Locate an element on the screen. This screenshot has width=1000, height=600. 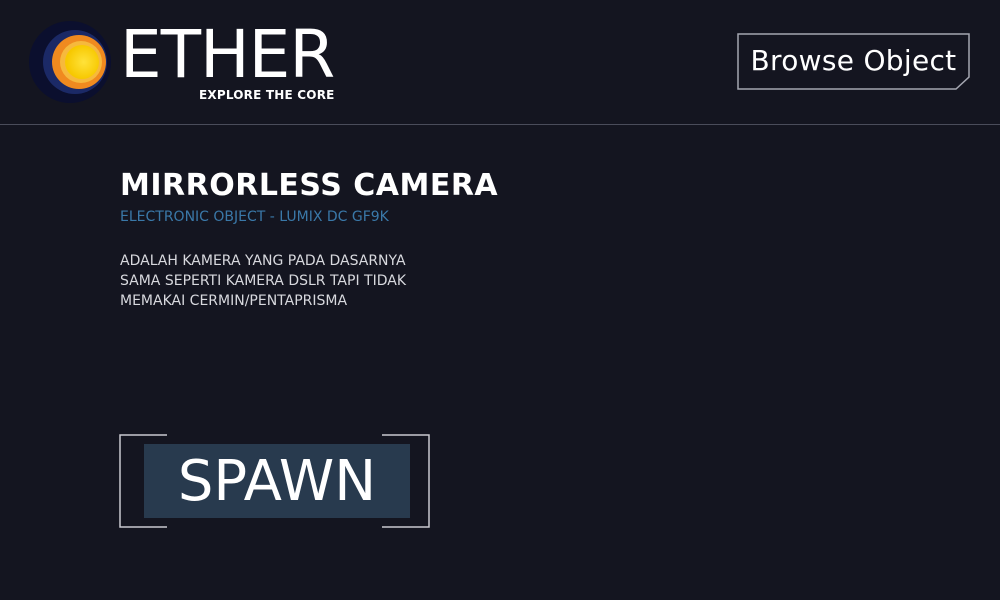
browse-object-label: Browse Object is located at coordinates (853, 60).